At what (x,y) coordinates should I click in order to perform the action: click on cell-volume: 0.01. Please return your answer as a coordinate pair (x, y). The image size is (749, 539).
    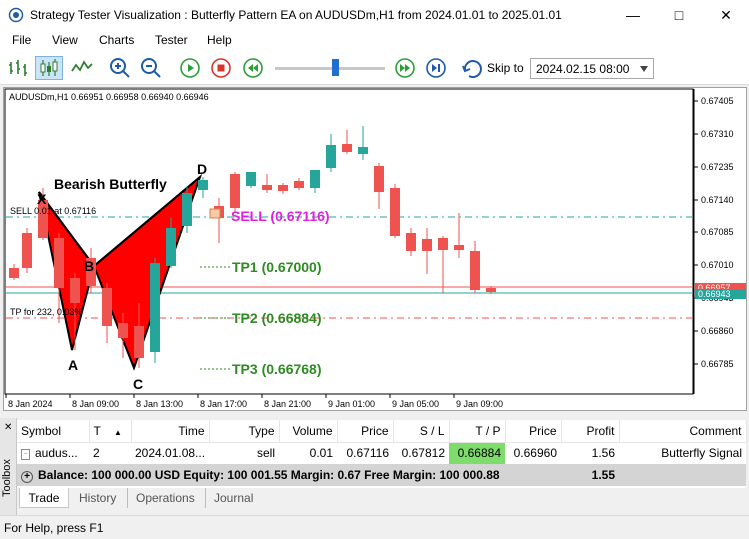
    Looking at the image, I should click on (321, 453).